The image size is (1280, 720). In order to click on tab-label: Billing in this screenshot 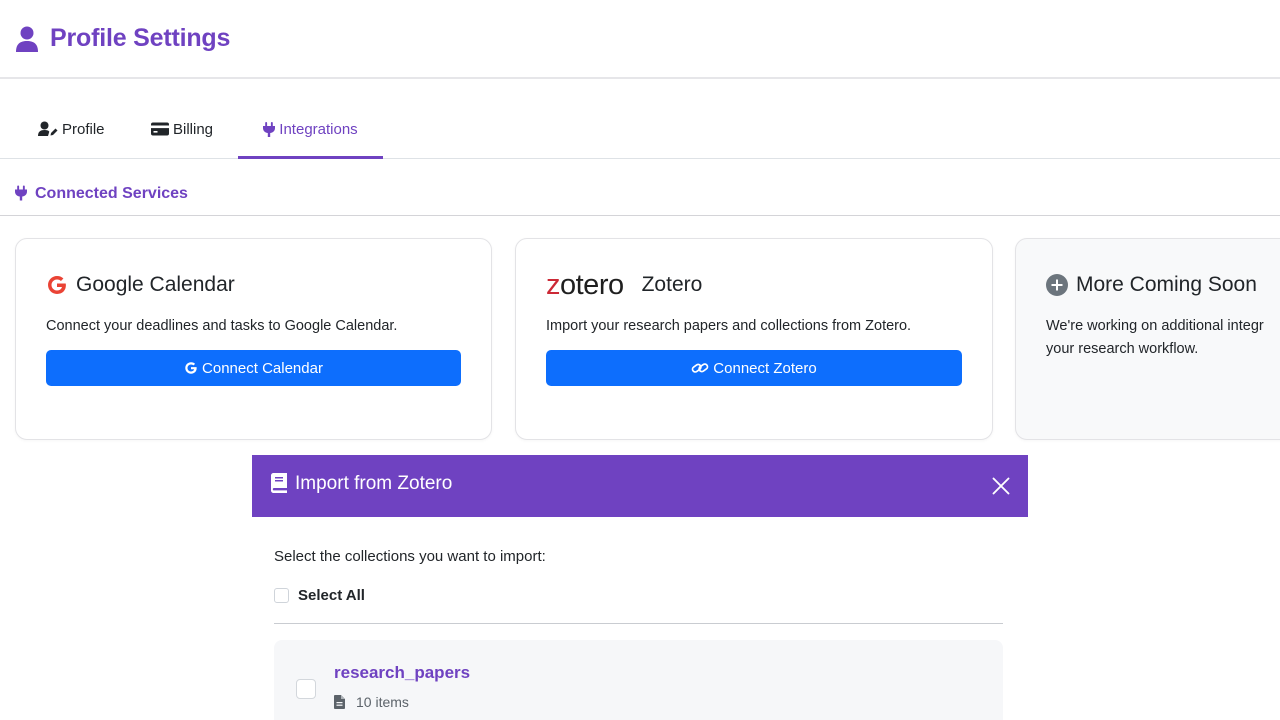, I will do `click(193, 129)`.